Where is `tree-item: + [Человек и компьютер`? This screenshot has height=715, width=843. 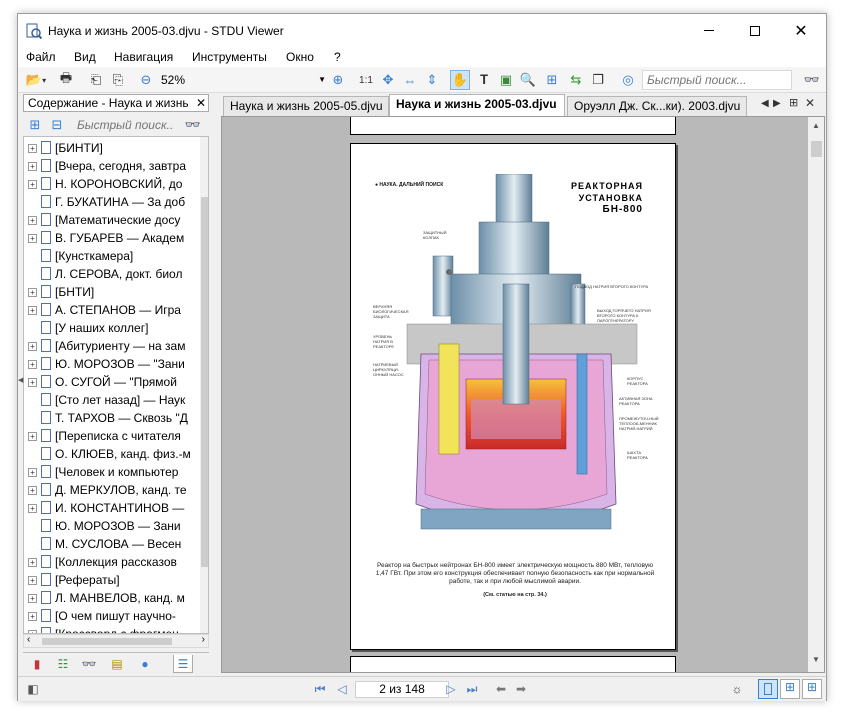 tree-item: + [Человек и компьютер is located at coordinates (111, 472).